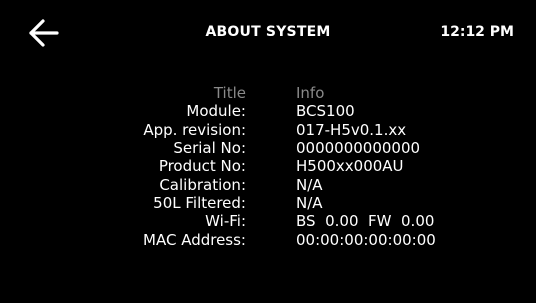 The width and height of the screenshot is (536, 303). I want to click on table-row: Module: BCS100, so click(268, 111).